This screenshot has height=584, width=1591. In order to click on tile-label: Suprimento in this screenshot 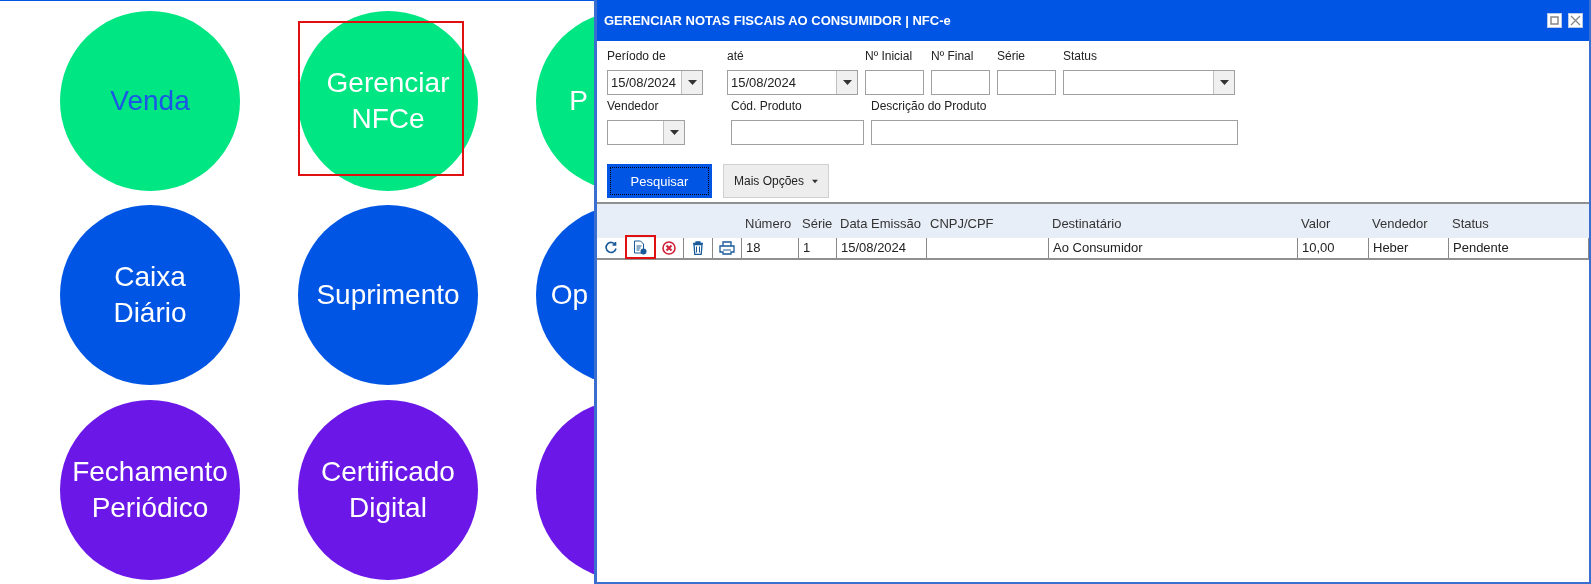, I will do `click(388, 295)`.